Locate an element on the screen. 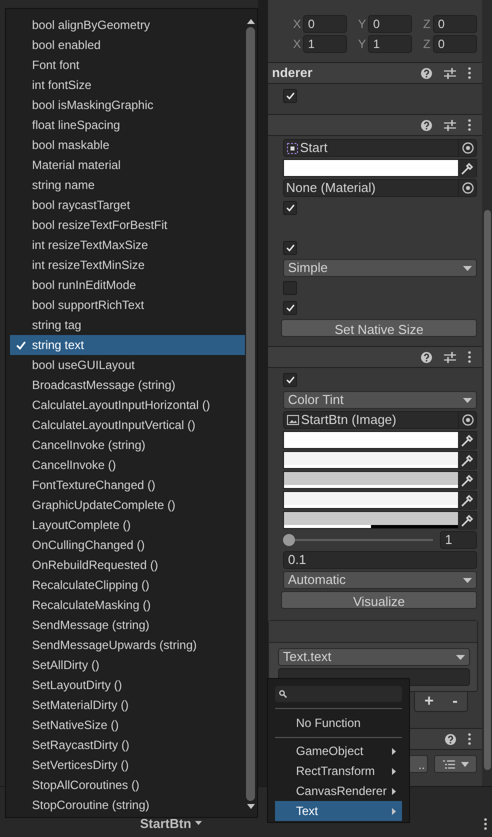 The image size is (492, 837). menu-item: CalculateLayoutInputHorizontal () is located at coordinates (127, 405).